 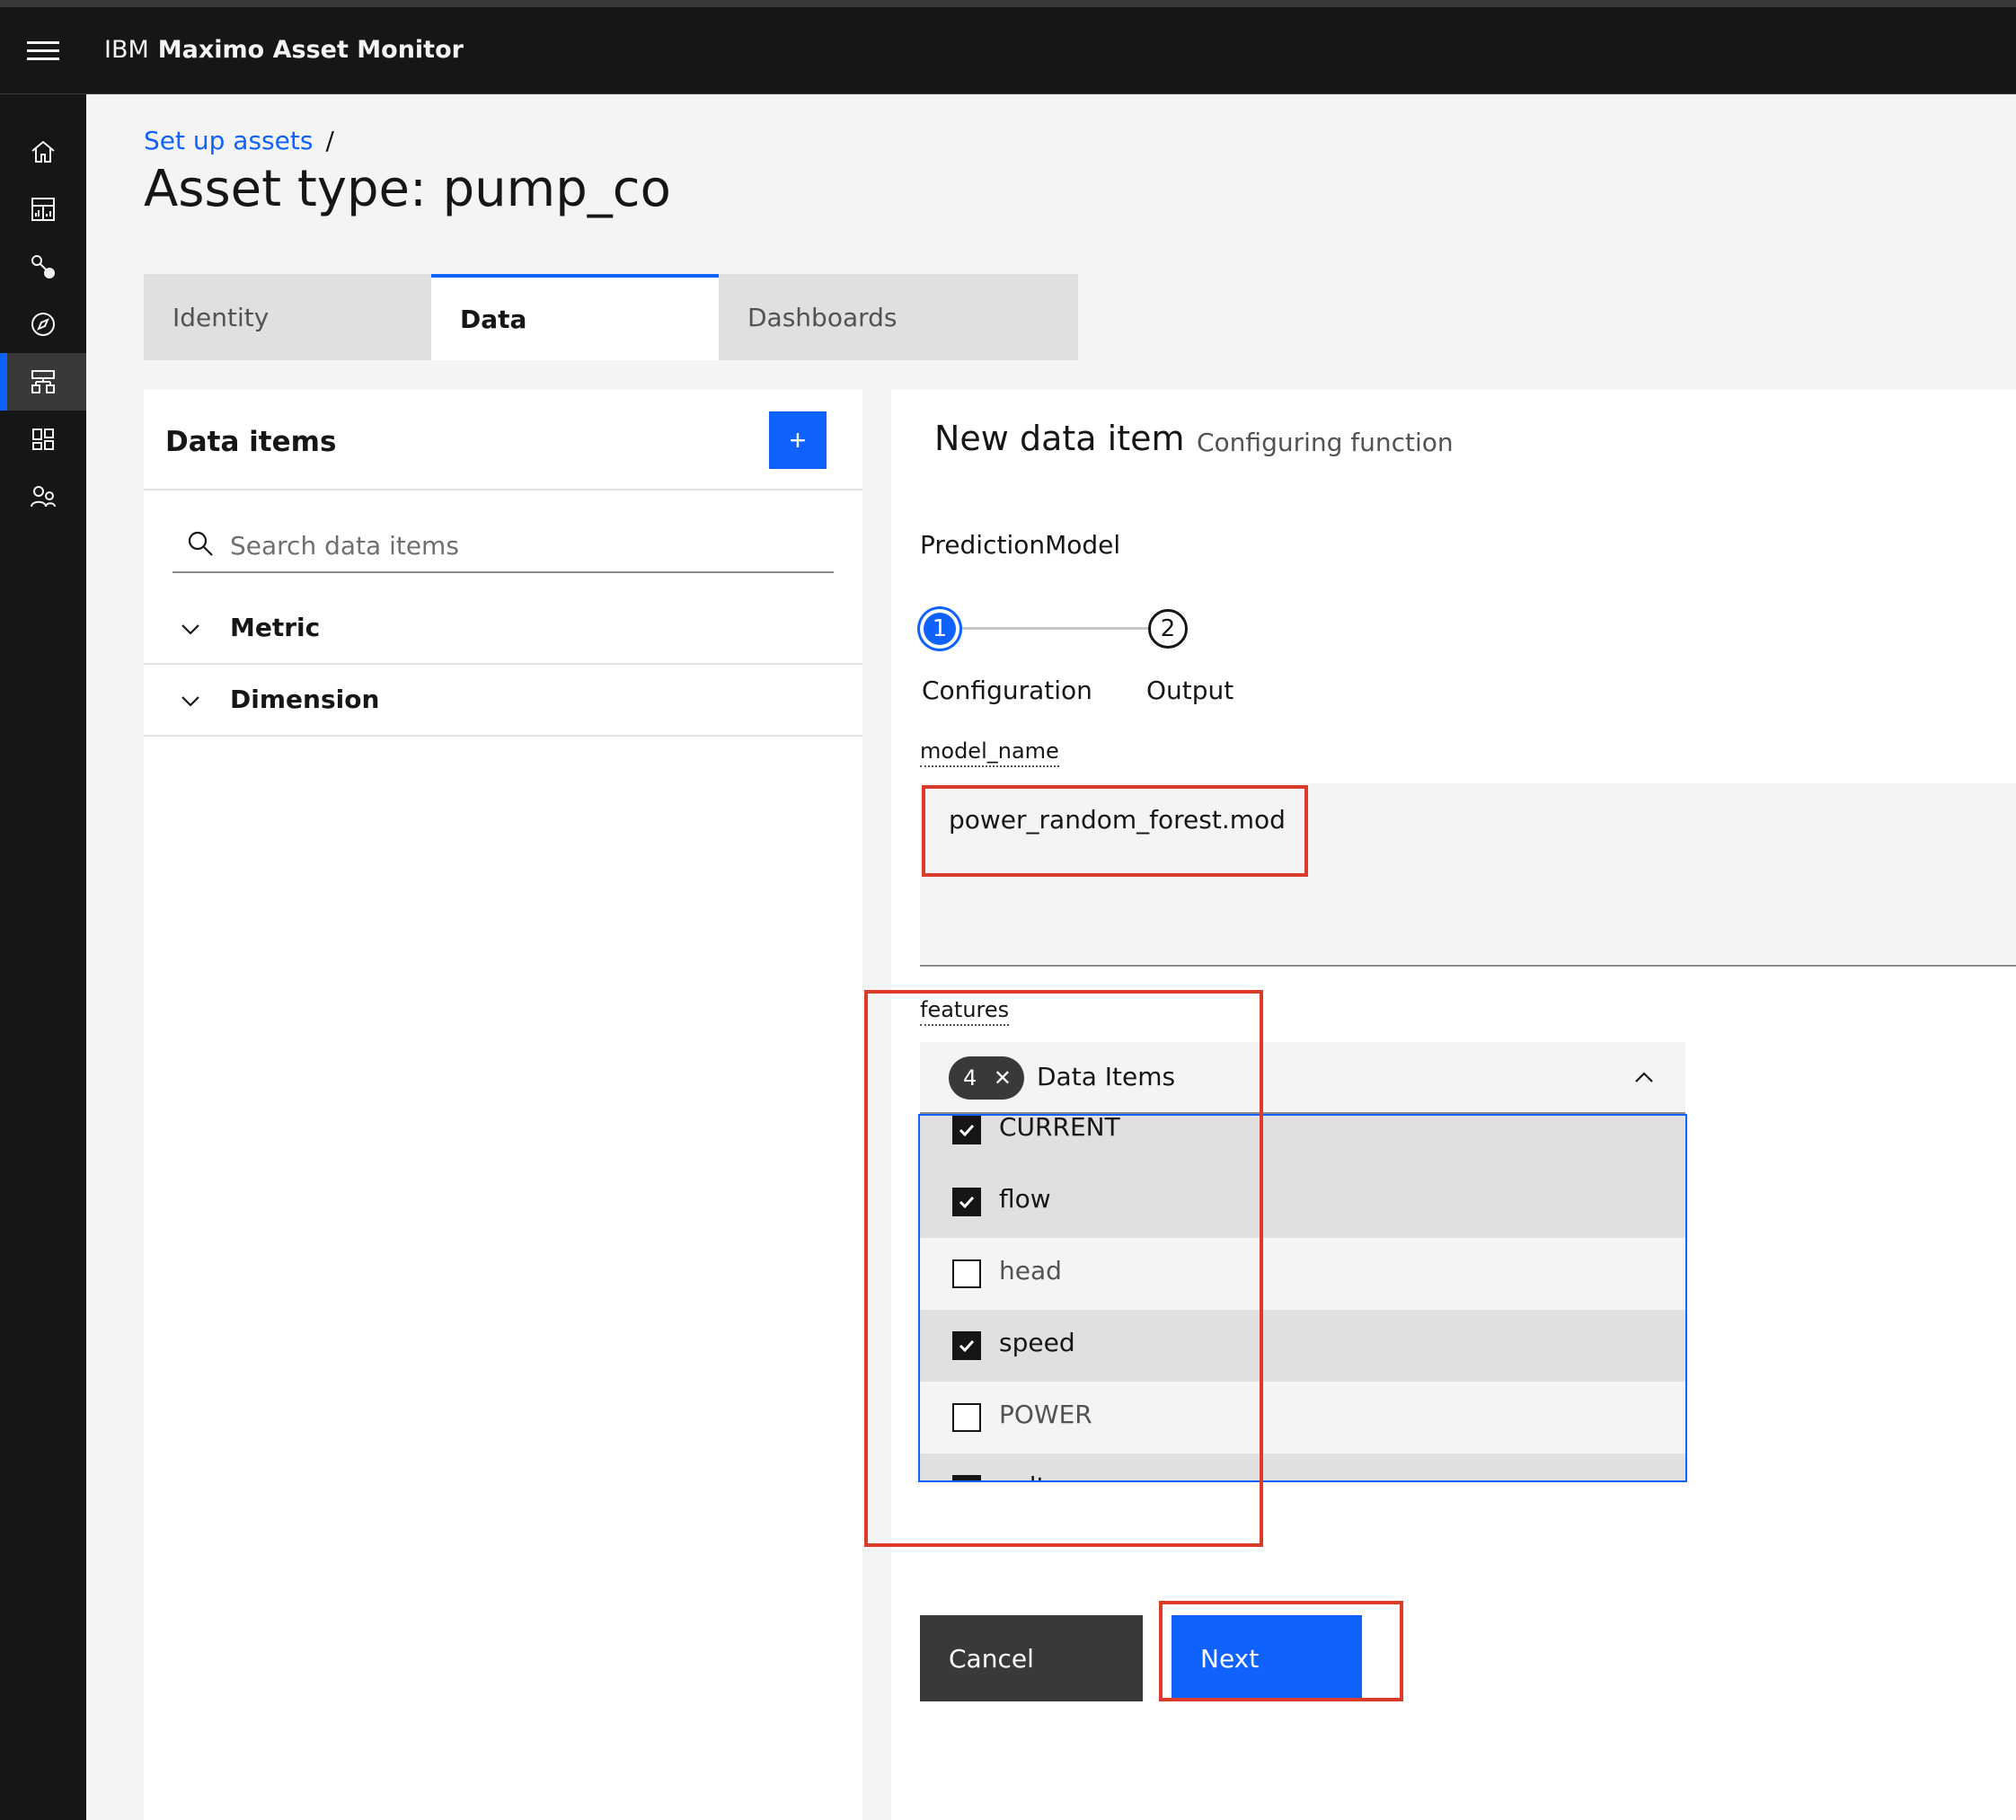 What do you see at coordinates (1325, 442) in the screenshot?
I see `panel-subtitle: Configuring function` at bounding box center [1325, 442].